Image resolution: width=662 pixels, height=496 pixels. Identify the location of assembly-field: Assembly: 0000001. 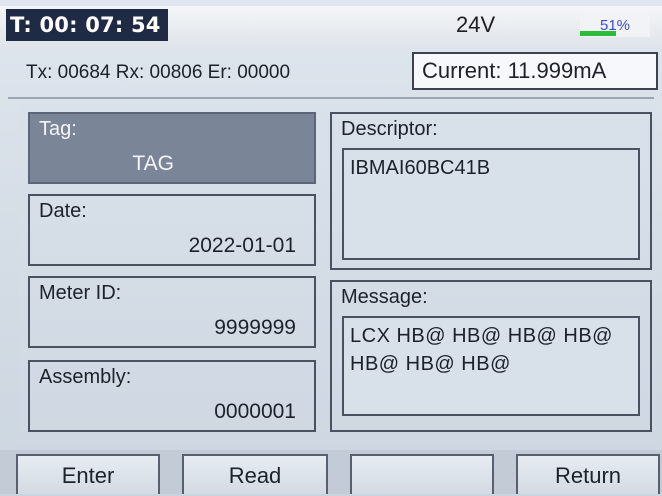
(172, 396).